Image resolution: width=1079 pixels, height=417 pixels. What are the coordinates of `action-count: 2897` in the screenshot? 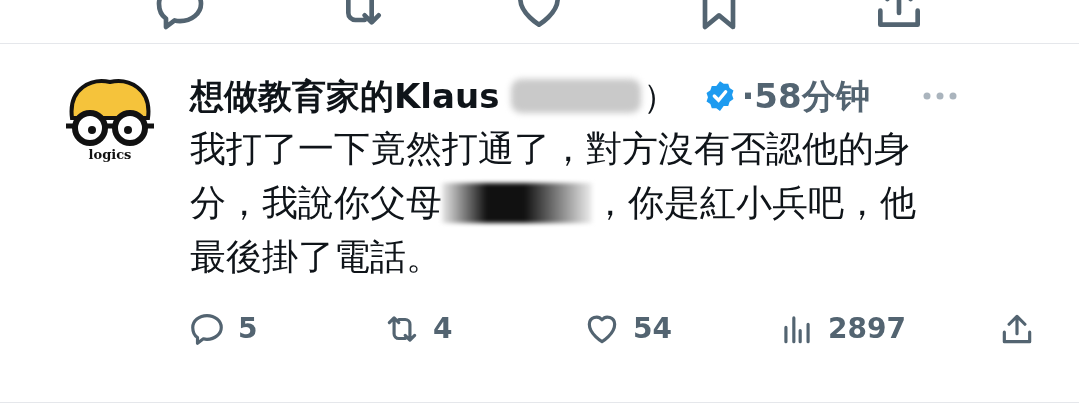 It's located at (867, 329).